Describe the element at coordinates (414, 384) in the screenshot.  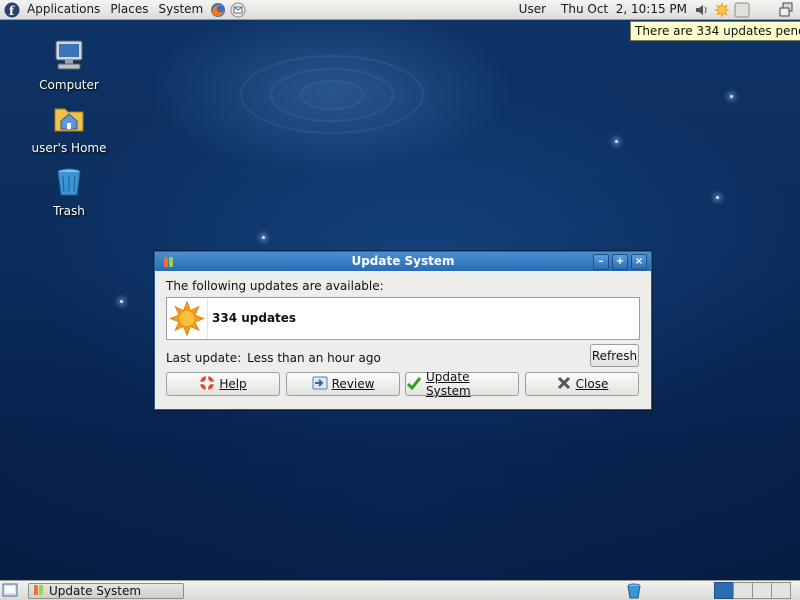
I see `checkmark-icon` at that location.